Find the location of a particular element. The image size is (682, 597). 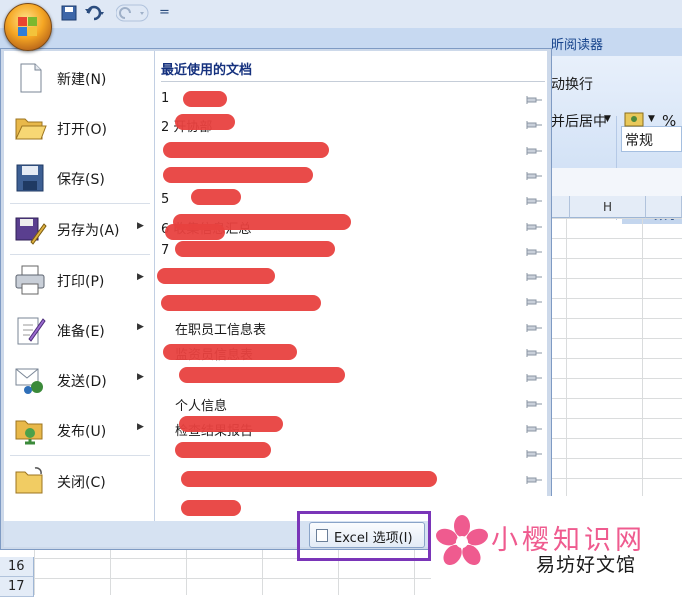

redo-icon is located at coordinates (133, 13).